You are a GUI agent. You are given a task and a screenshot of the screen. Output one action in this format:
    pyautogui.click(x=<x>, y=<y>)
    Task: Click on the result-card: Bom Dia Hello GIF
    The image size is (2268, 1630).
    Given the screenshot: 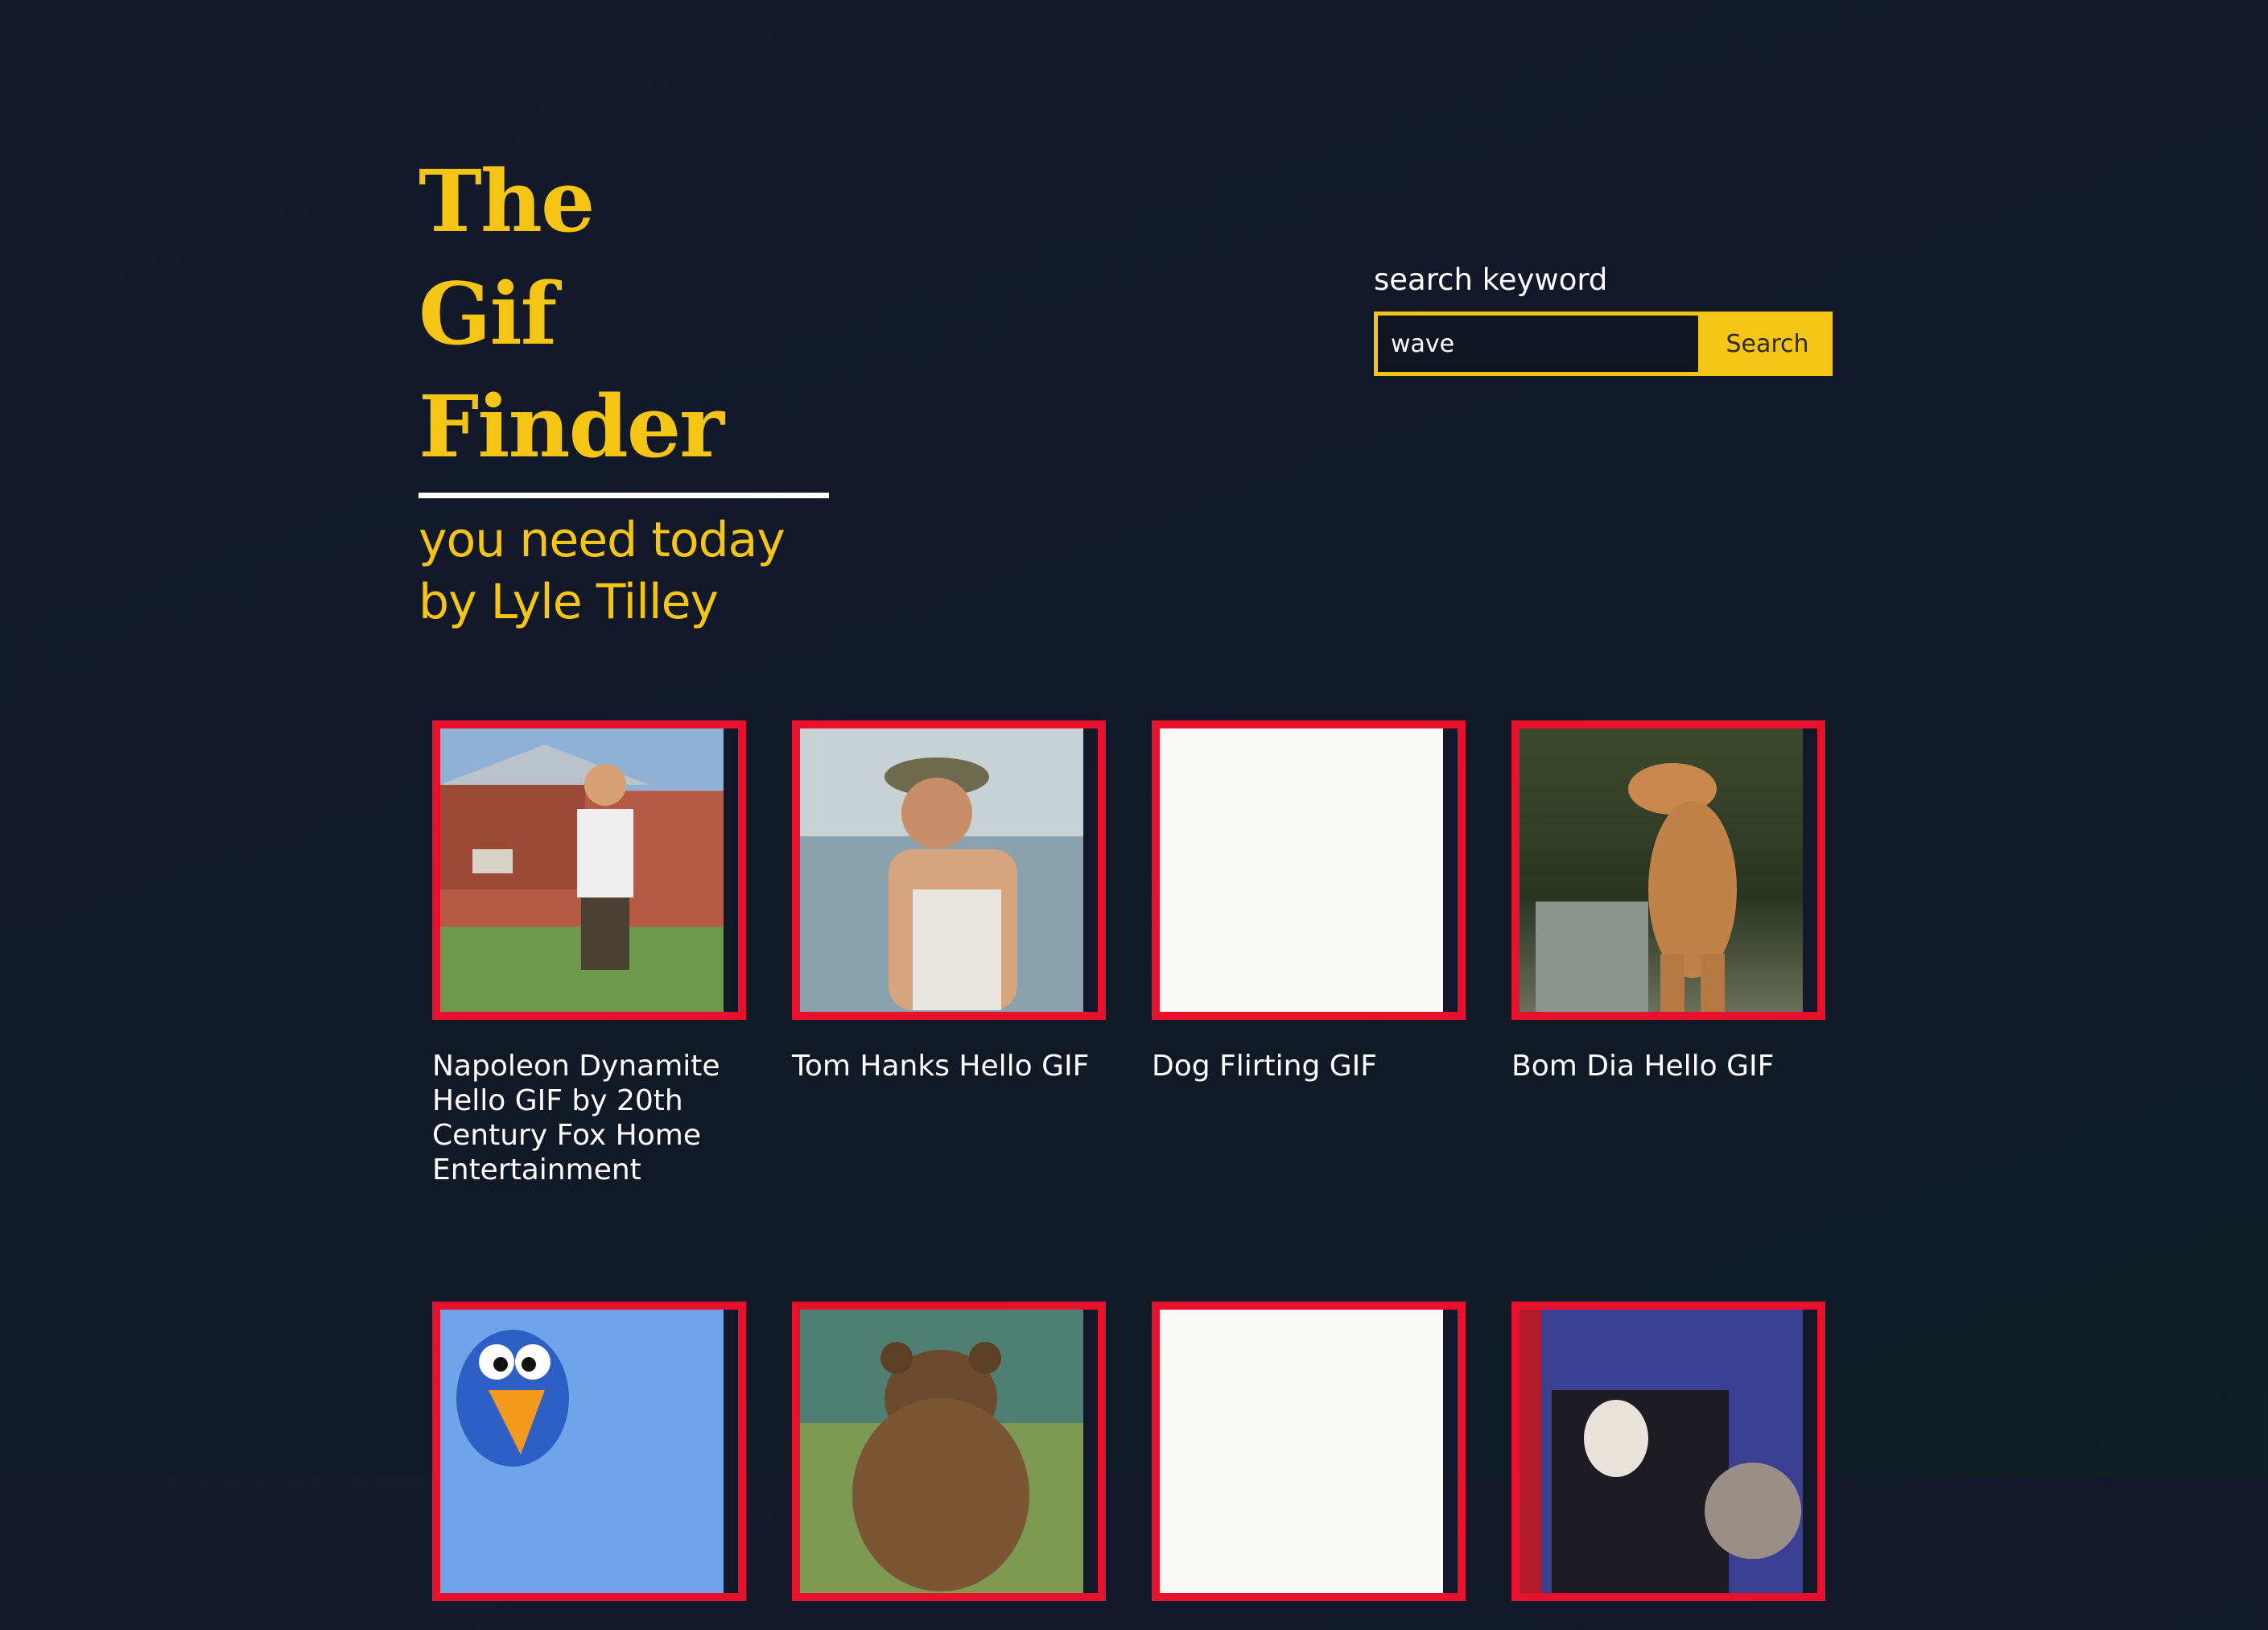 What is the action you would take?
    pyautogui.click(x=1668, y=901)
    